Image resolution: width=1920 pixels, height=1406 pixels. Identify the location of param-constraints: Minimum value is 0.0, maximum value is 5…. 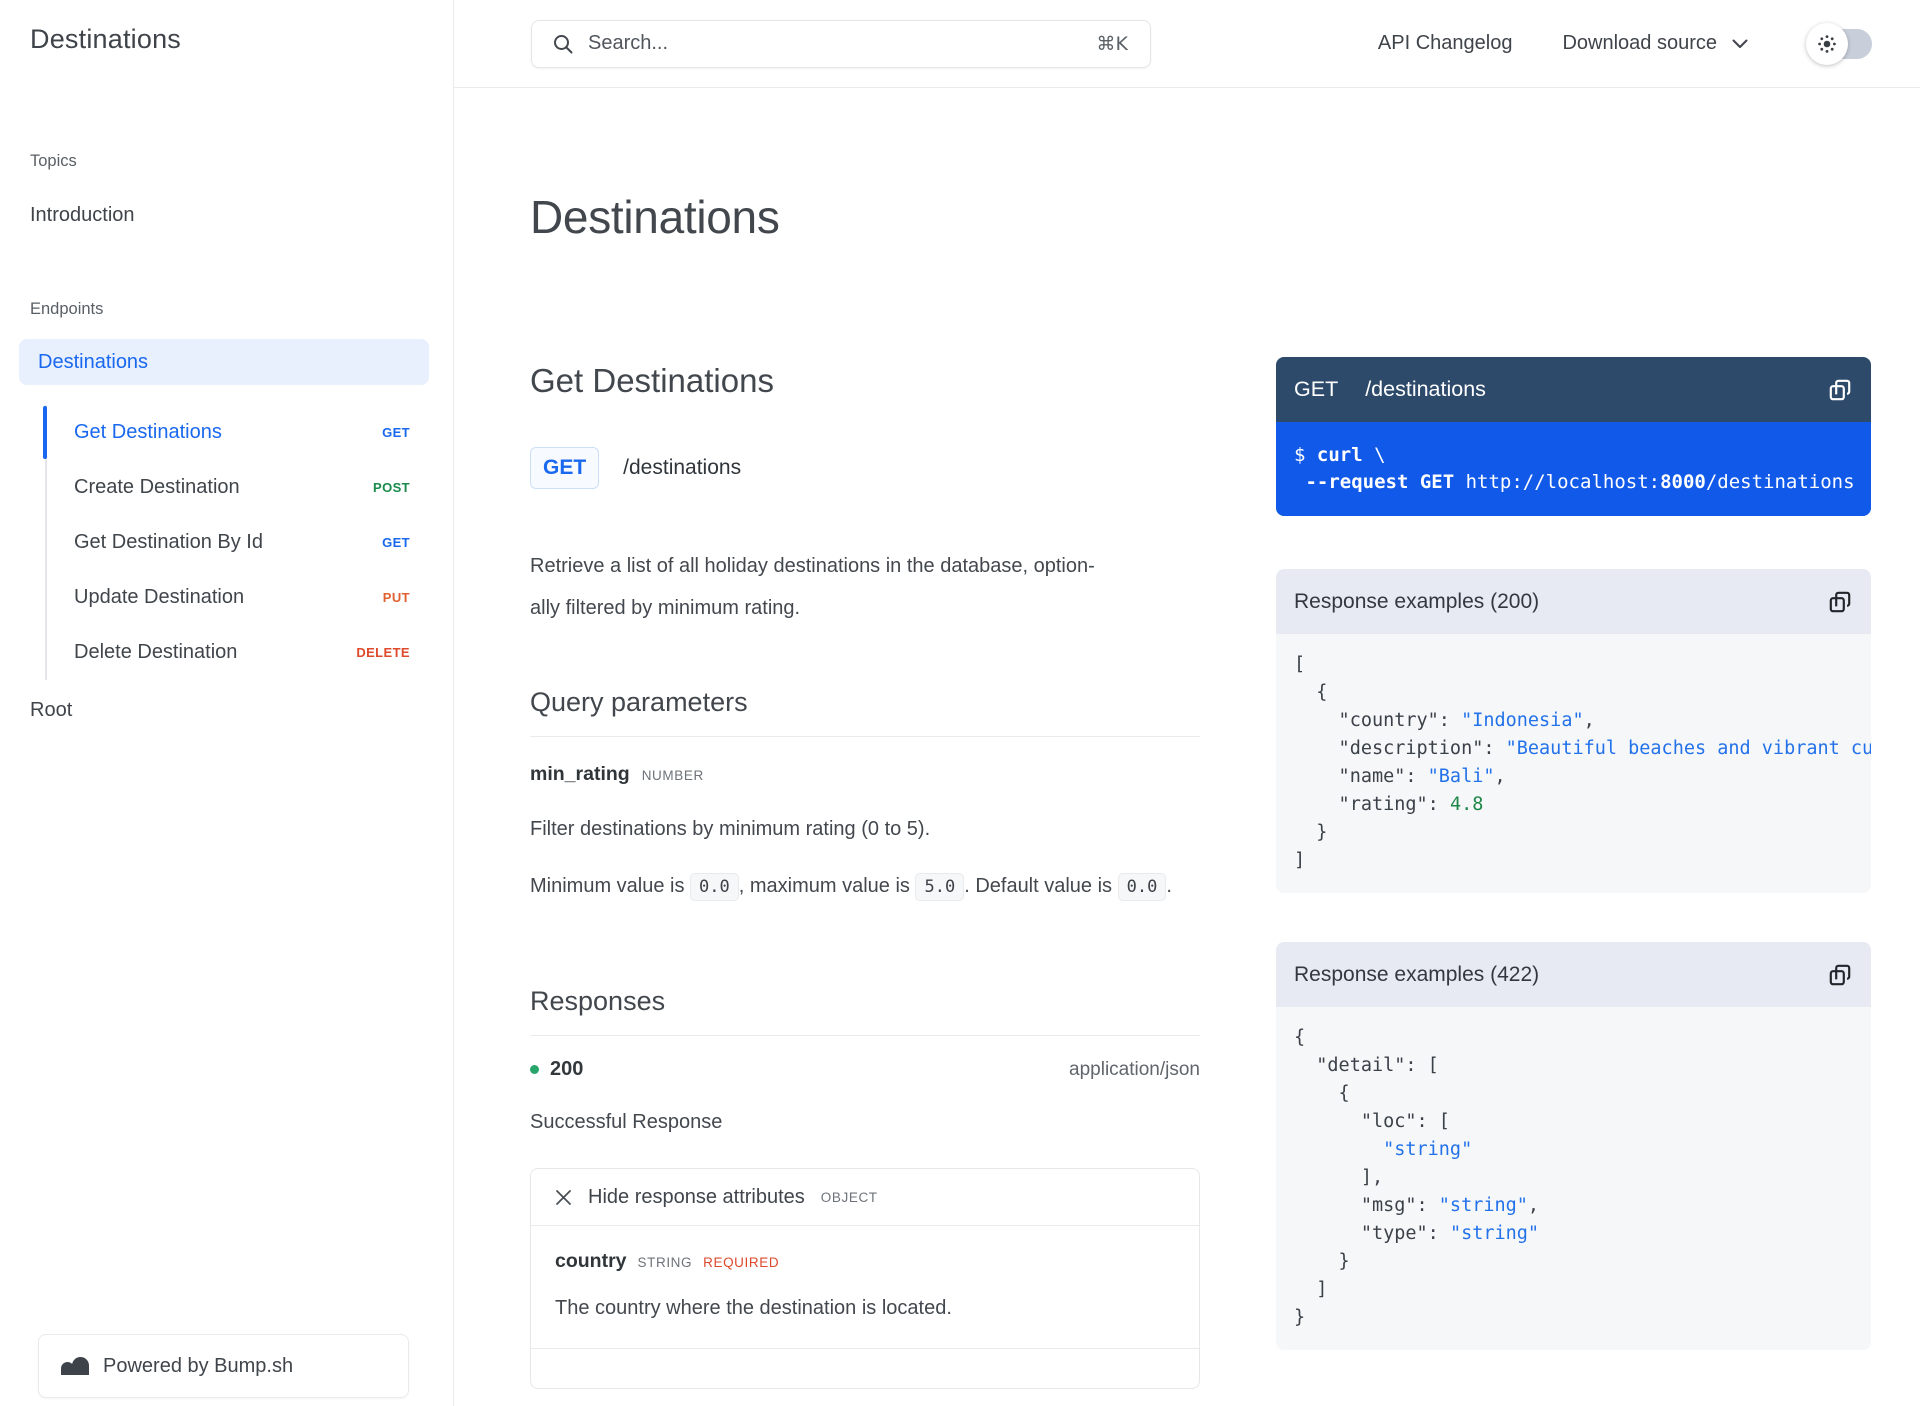
(865, 886).